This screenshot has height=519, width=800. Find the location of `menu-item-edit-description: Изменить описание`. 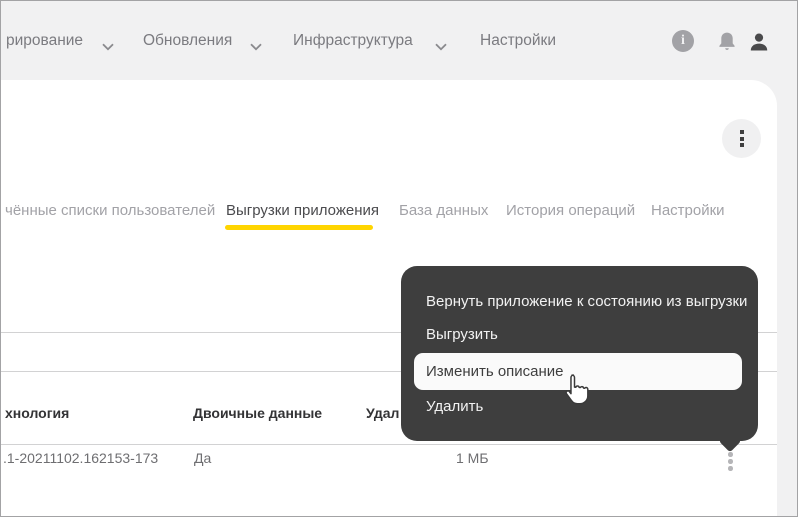

menu-item-edit-description: Изменить описание is located at coordinates (495, 371).